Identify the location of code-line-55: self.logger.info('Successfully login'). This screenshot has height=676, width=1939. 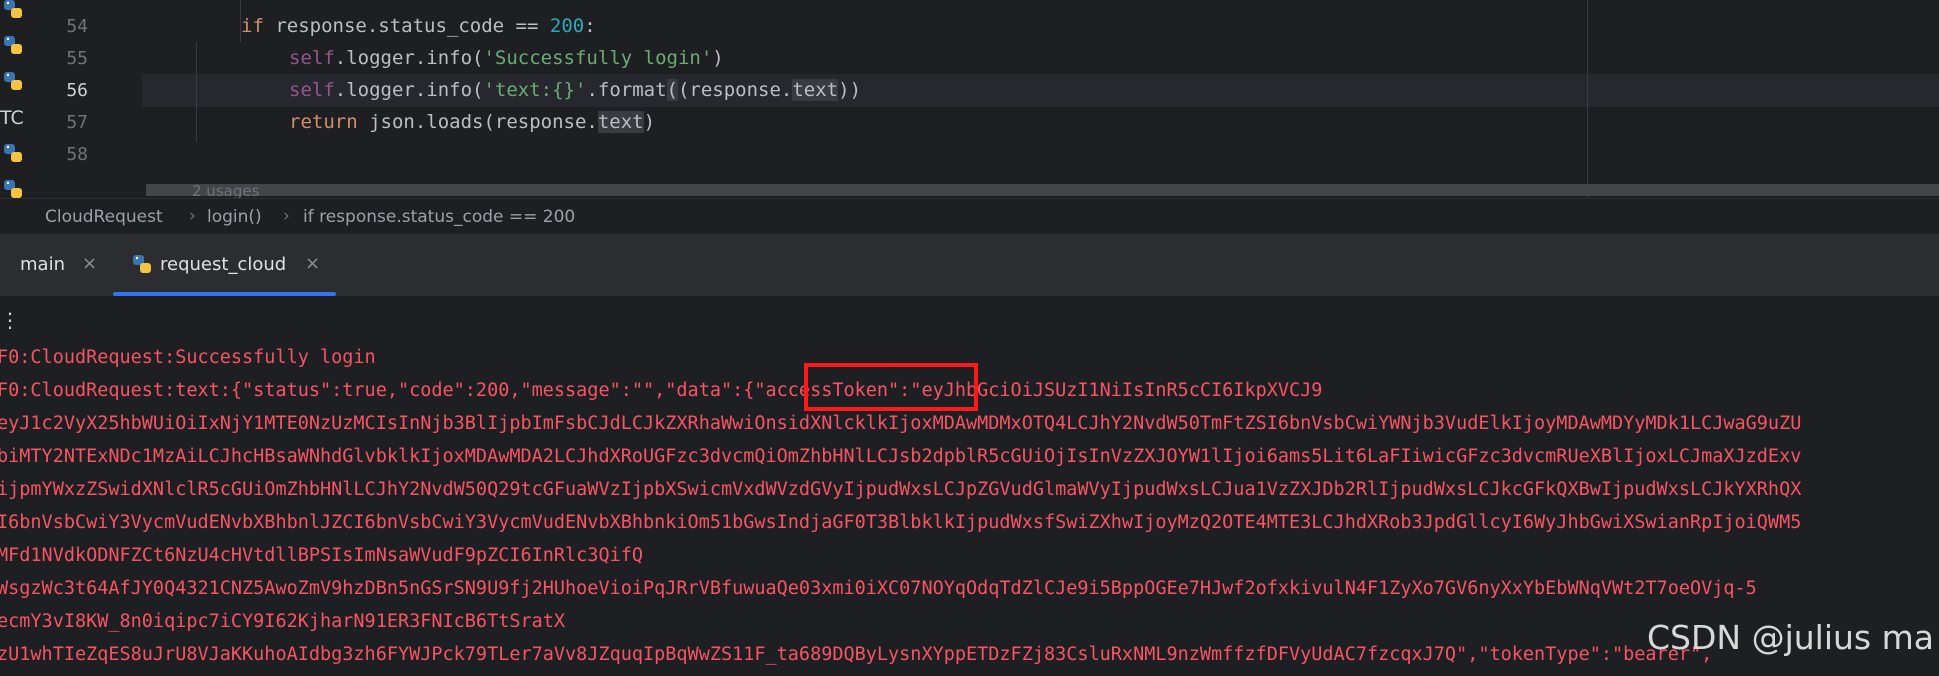
(506, 58).